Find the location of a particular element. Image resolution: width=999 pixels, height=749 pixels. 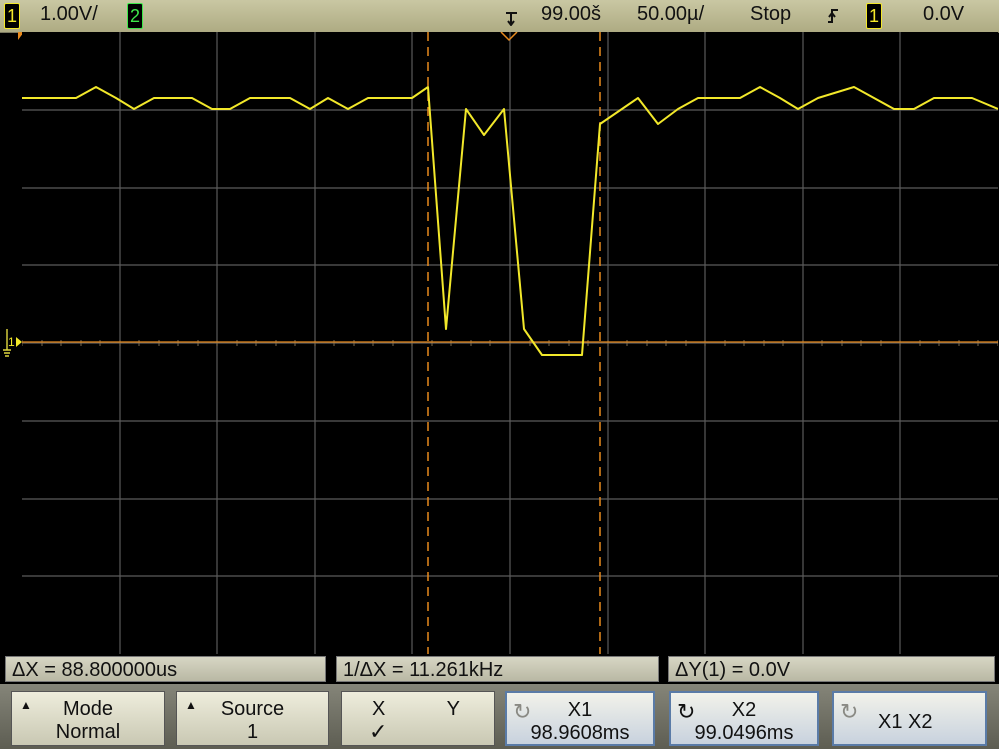

source-softkey: ▲ Source 1 is located at coordinates (252, 718).